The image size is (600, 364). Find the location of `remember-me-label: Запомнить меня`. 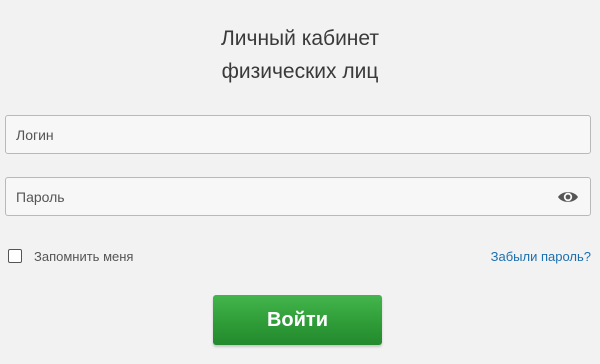

remember-me-label: Запомнить меня is located at coordinates (84, 256).